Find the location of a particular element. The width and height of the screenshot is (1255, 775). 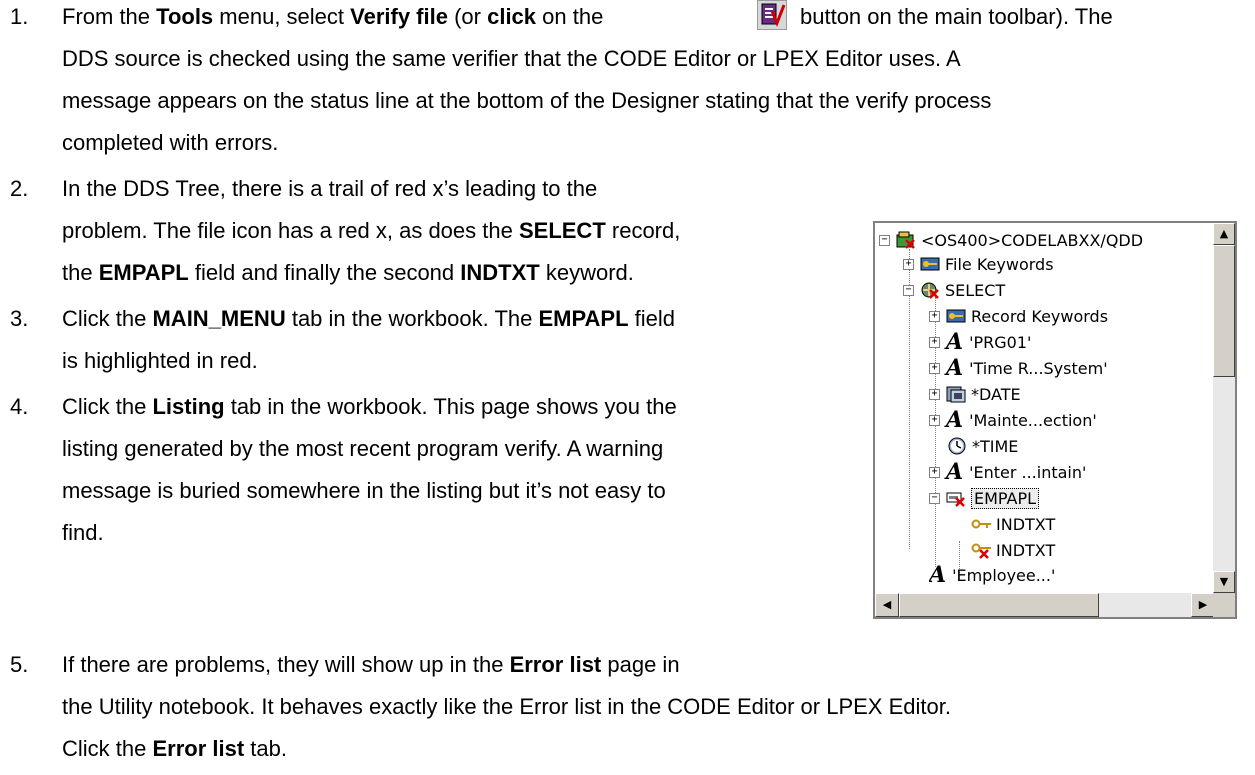

tree-node-label: 'PRG01' is located at coordinates (1000, 342).